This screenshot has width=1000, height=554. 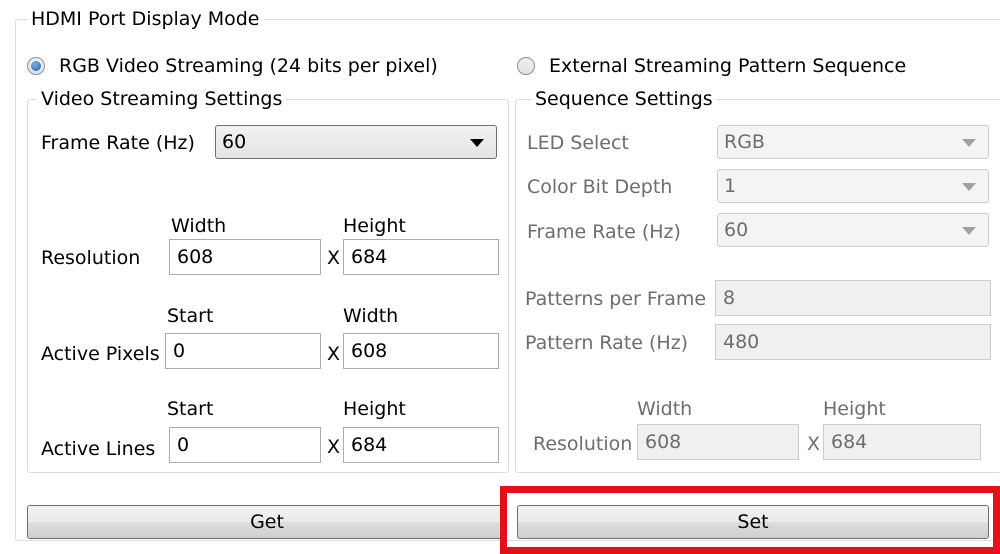 What do you see at coordinates (600, 187) in the screenshot?
I see `color-bit-depth-label: Color Bit Depth` at bounding box center [600, 187].